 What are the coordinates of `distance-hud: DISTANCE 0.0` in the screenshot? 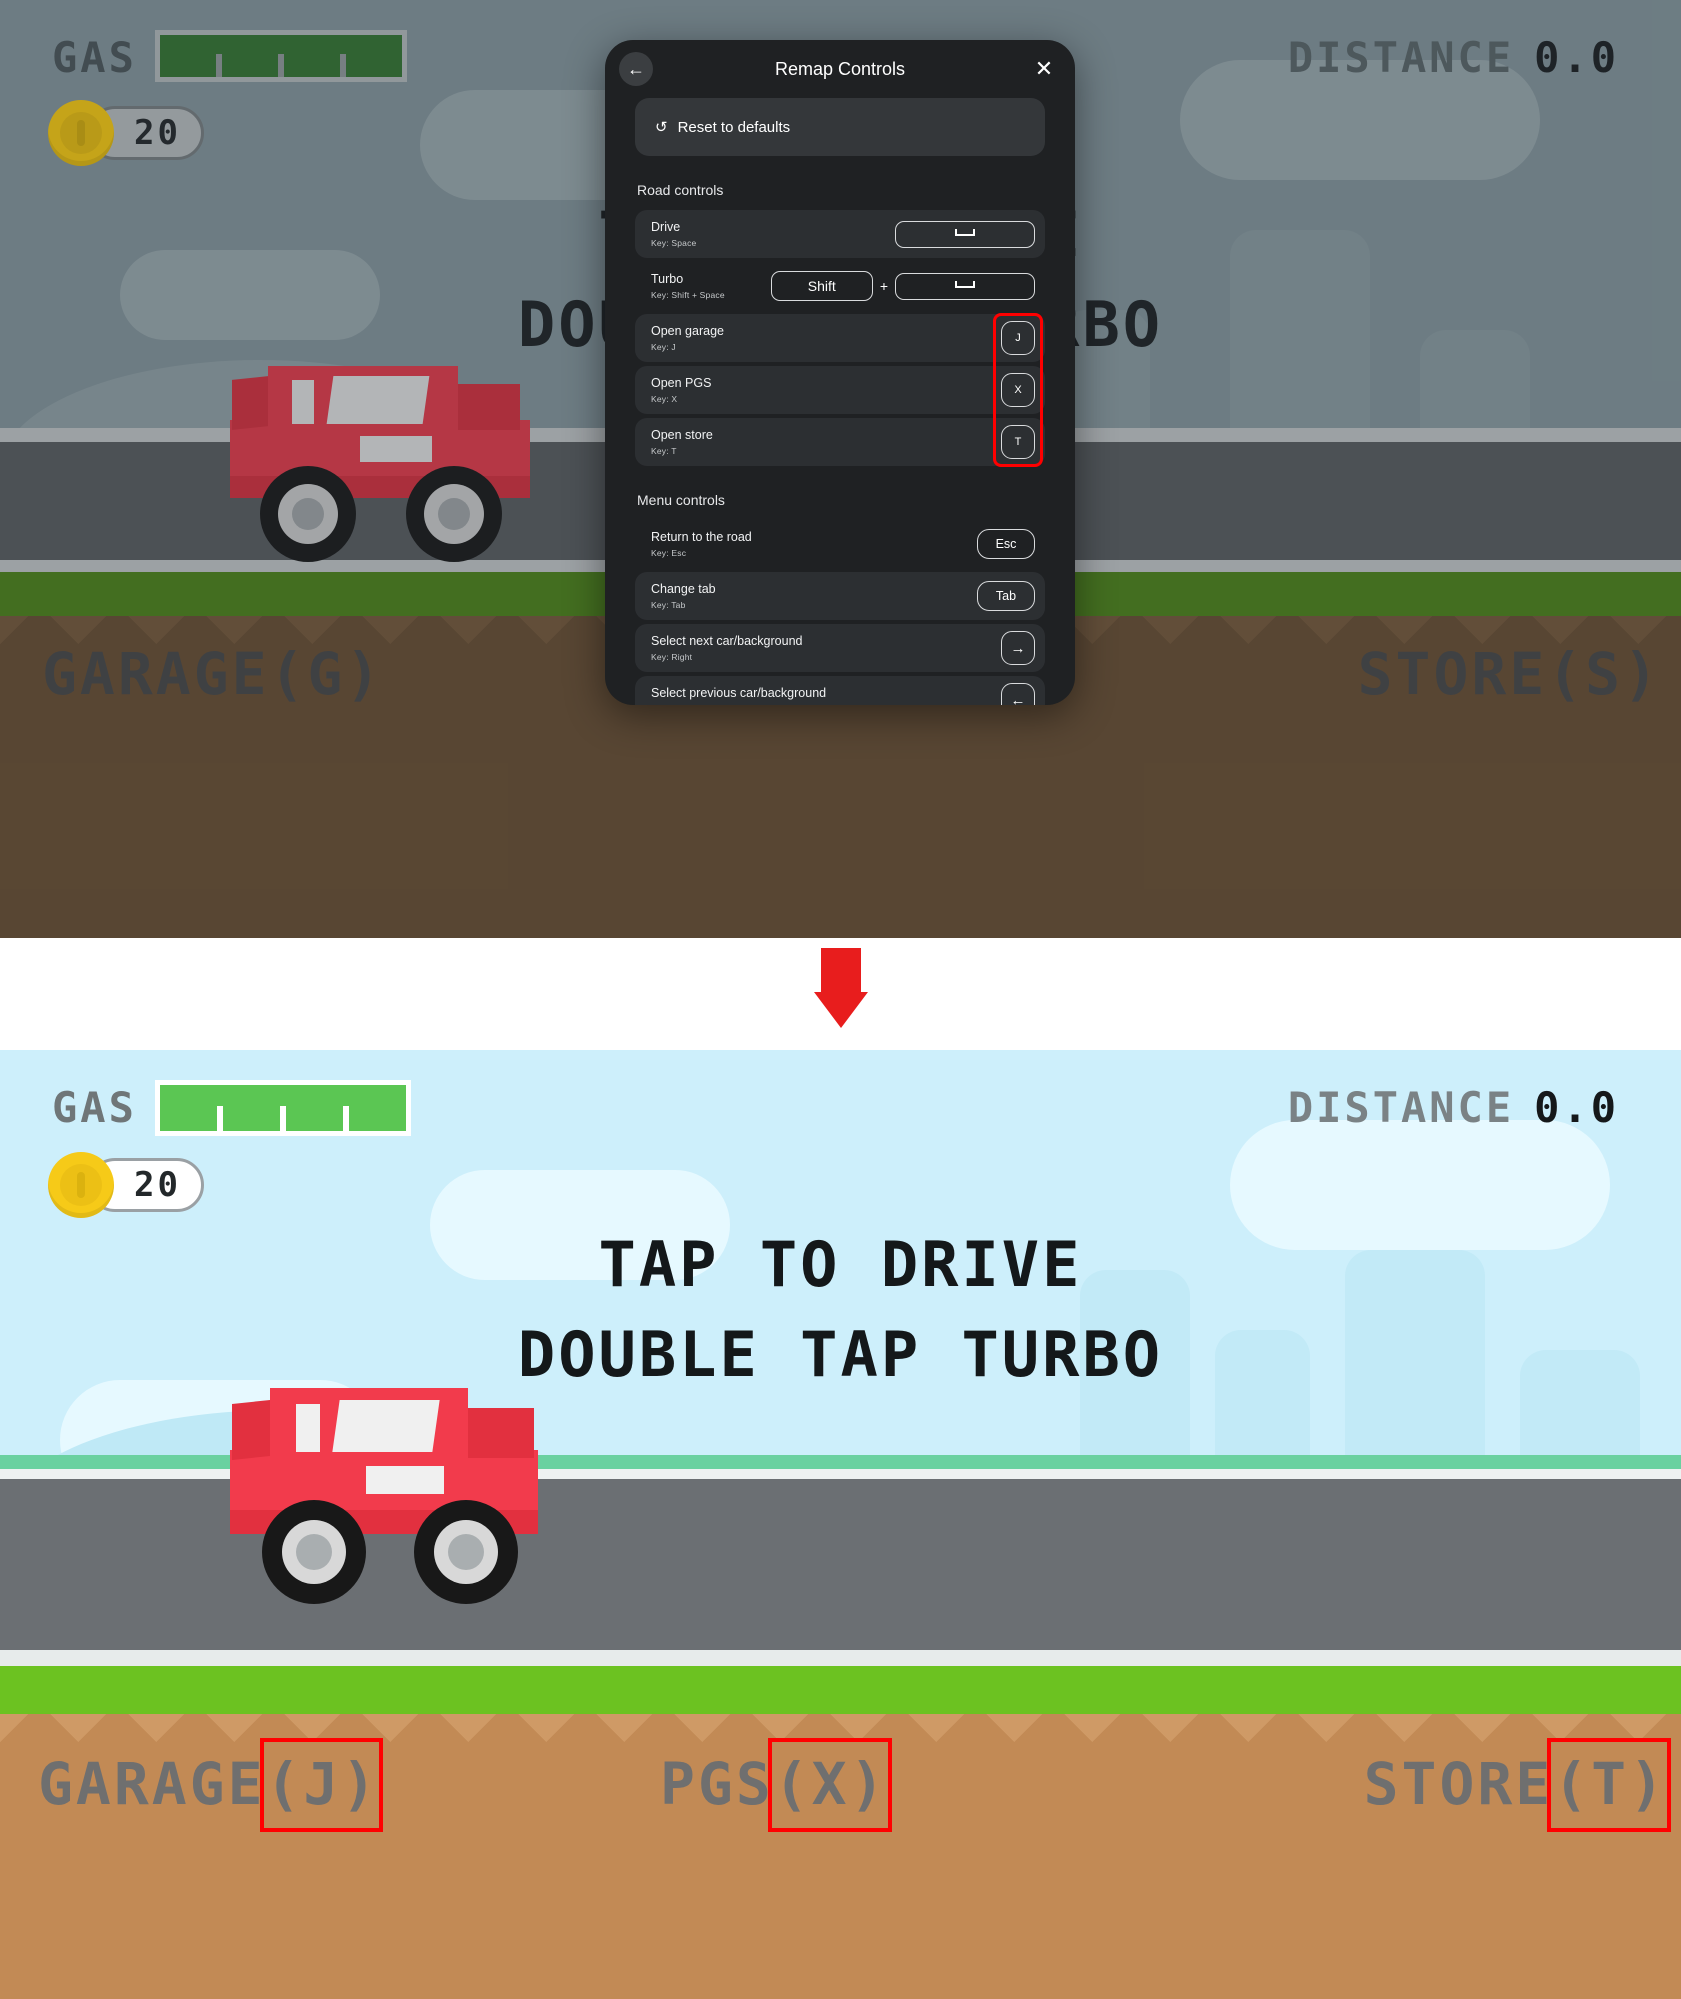 It's located at (1453, 1107).